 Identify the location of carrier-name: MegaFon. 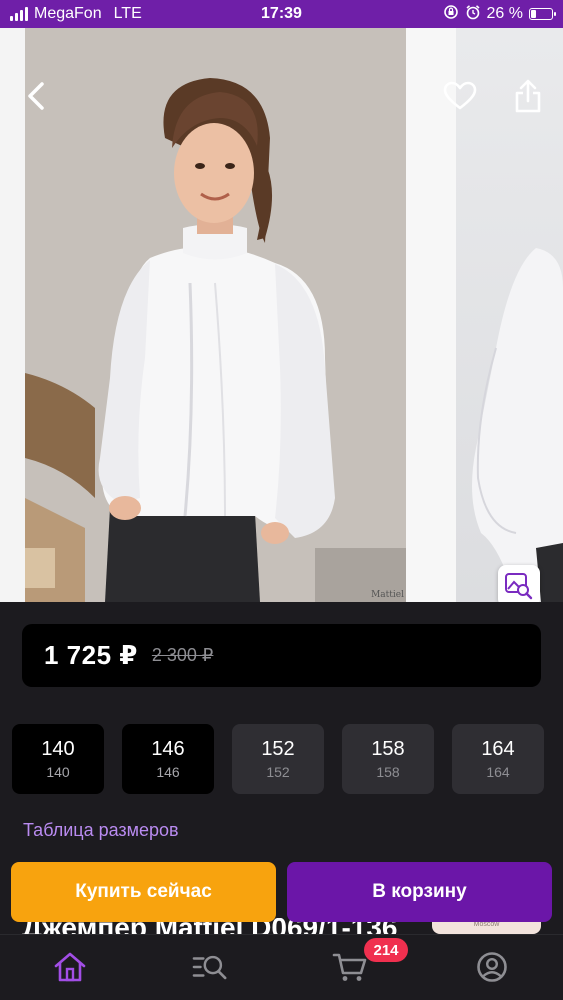
(68, 13).